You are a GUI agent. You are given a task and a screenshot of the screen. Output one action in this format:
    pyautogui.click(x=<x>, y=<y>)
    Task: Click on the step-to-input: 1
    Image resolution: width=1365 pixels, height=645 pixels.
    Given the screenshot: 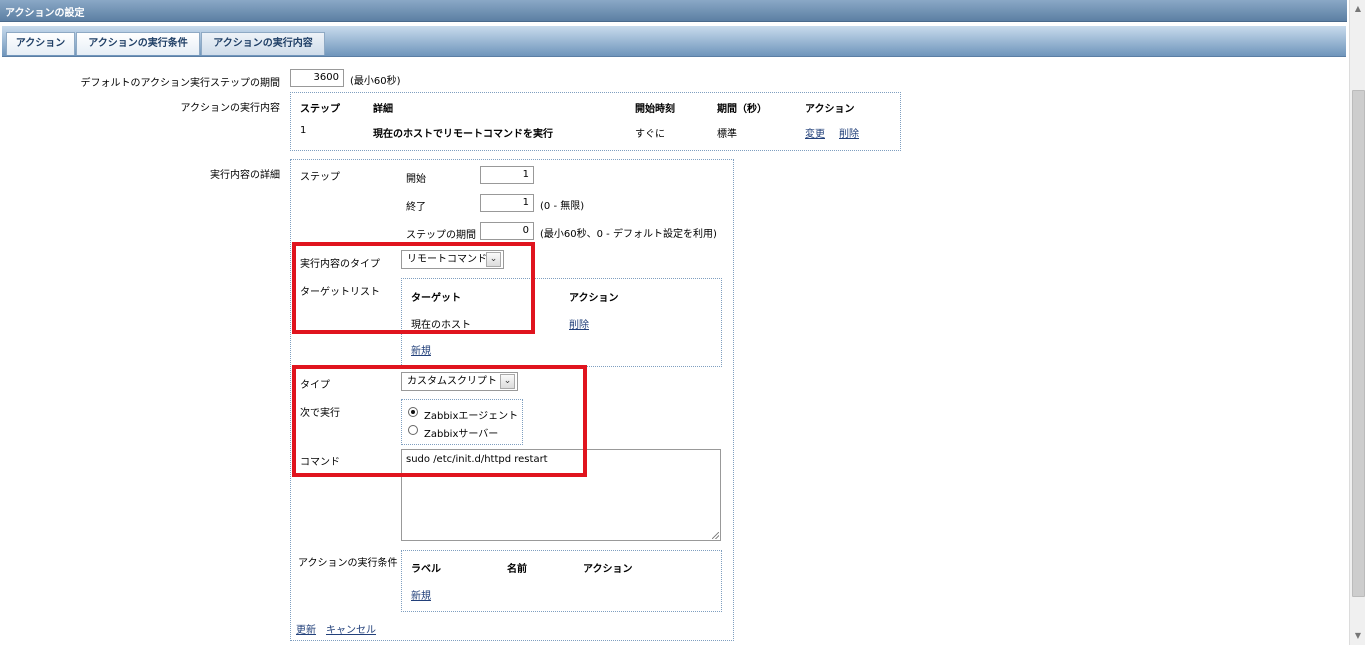 What is the action you would take?
    pyautogui.click(x=507, y=203)
    